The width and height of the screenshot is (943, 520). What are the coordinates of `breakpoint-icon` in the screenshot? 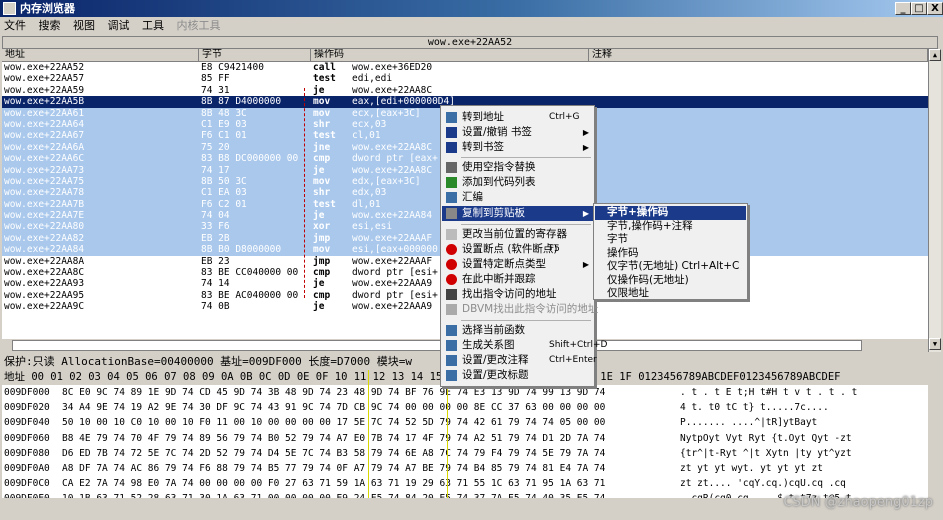 It's located at (451, 249).